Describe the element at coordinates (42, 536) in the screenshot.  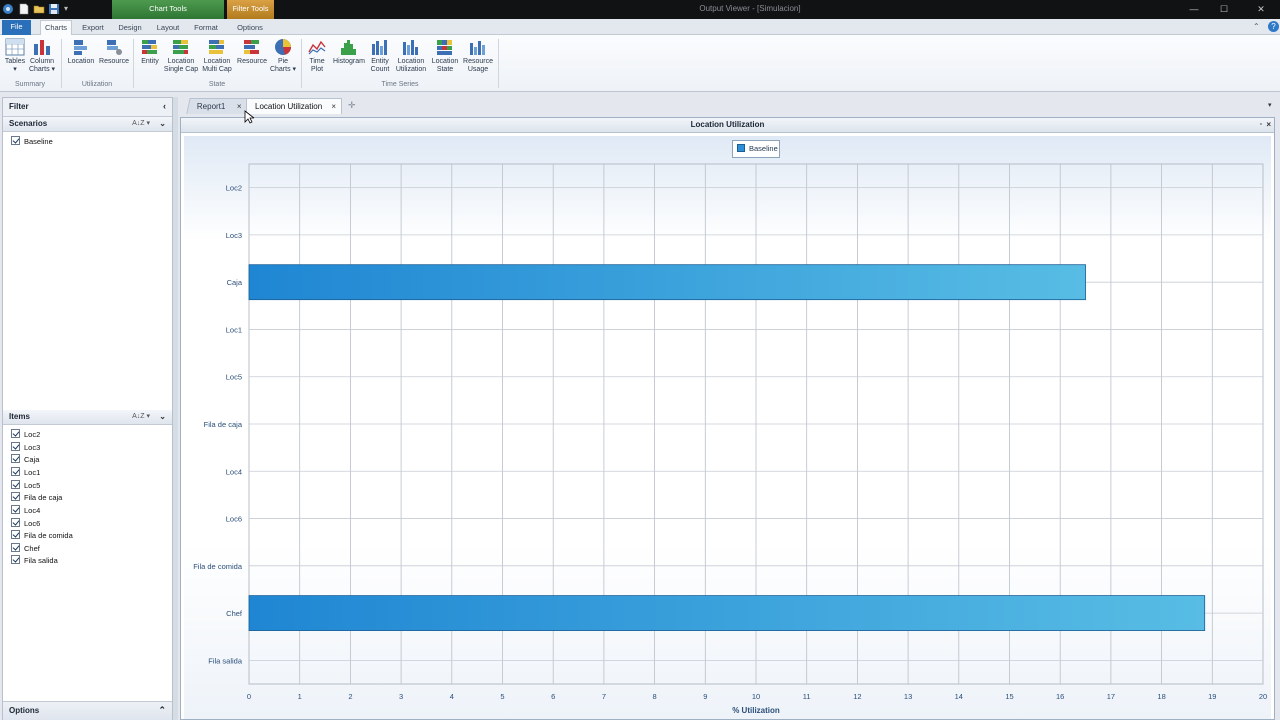
I see `item-checkbox: Fila de comida` at that location.